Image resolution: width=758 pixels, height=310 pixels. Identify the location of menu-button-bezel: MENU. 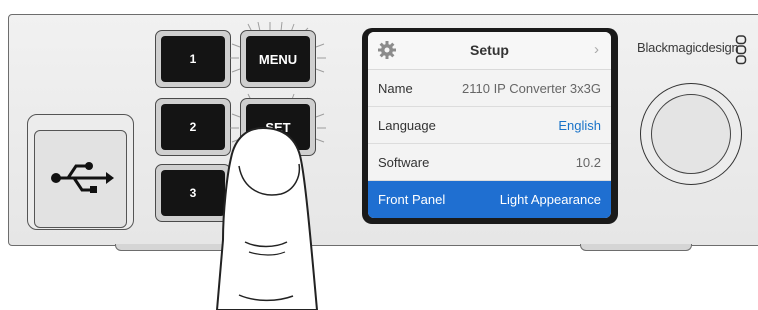
(278, 59).